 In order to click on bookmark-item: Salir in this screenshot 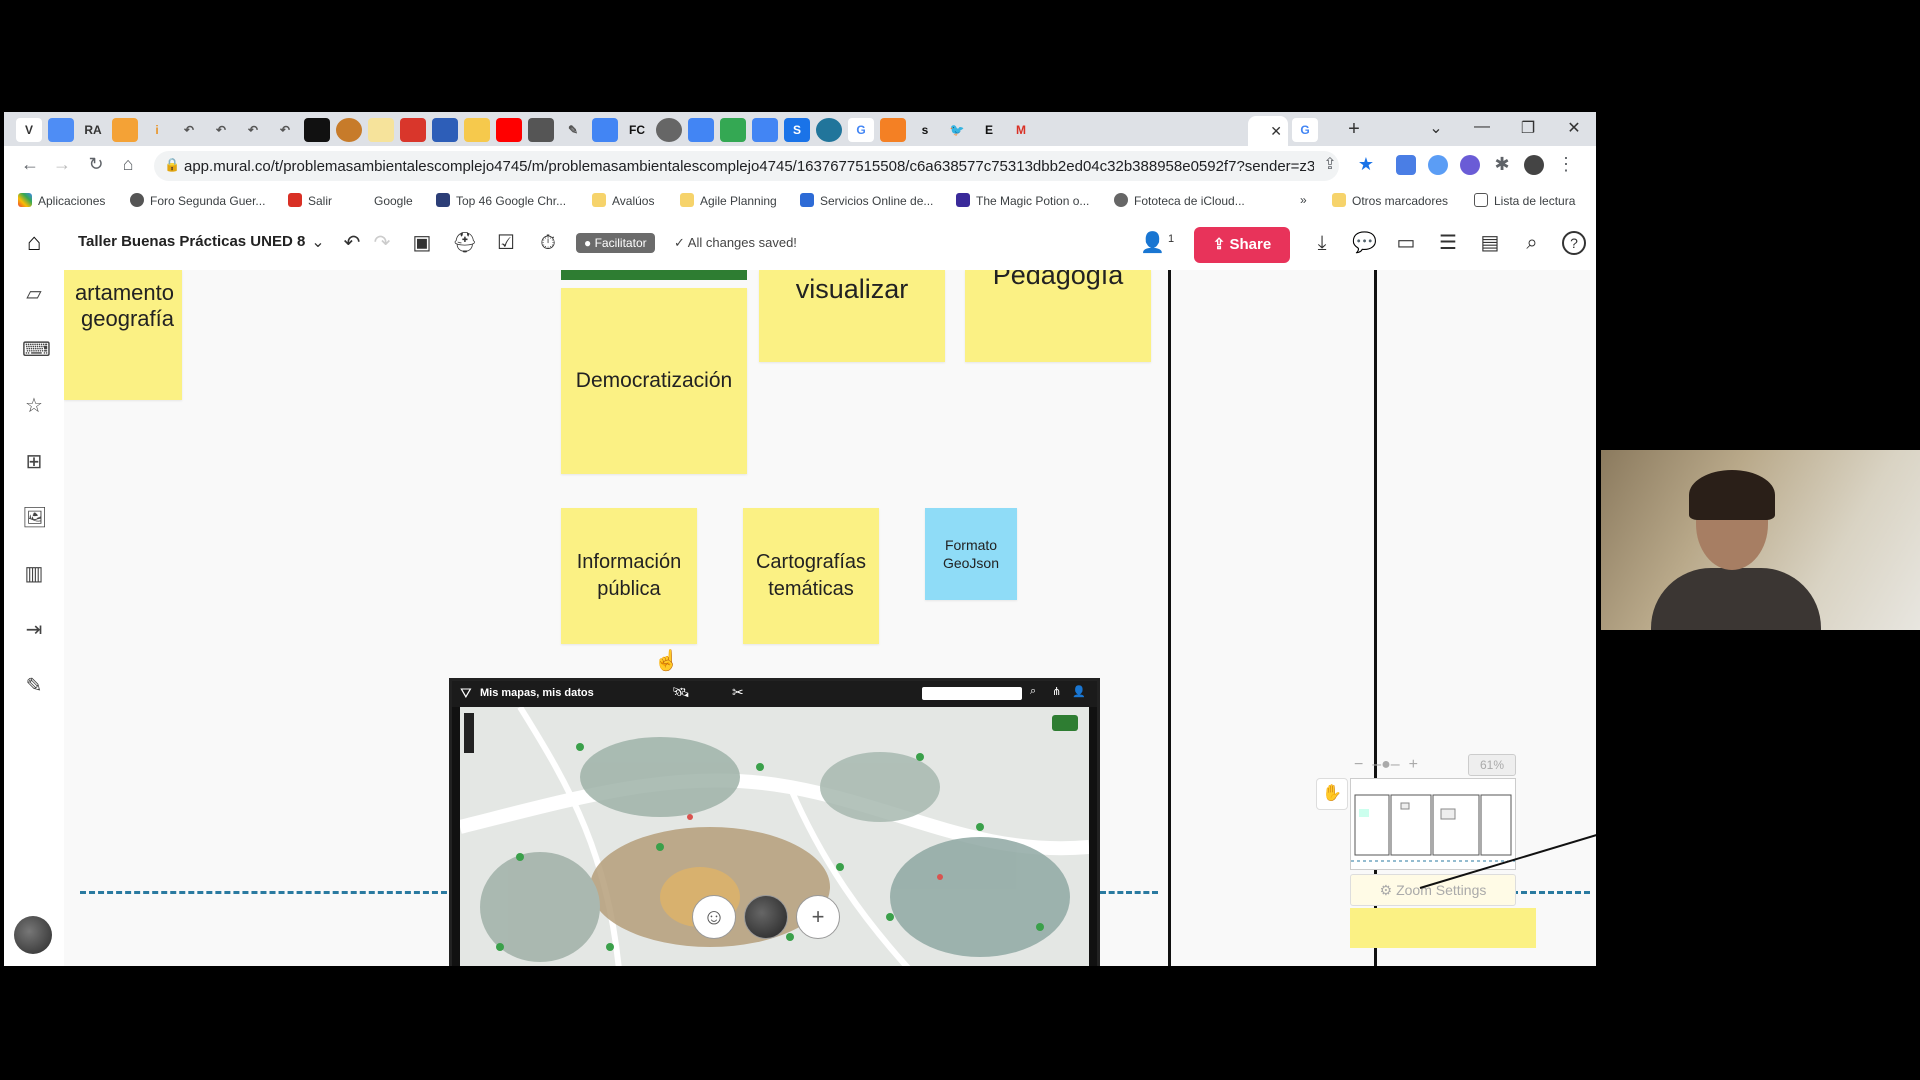, I will do `click(310, 200)`.